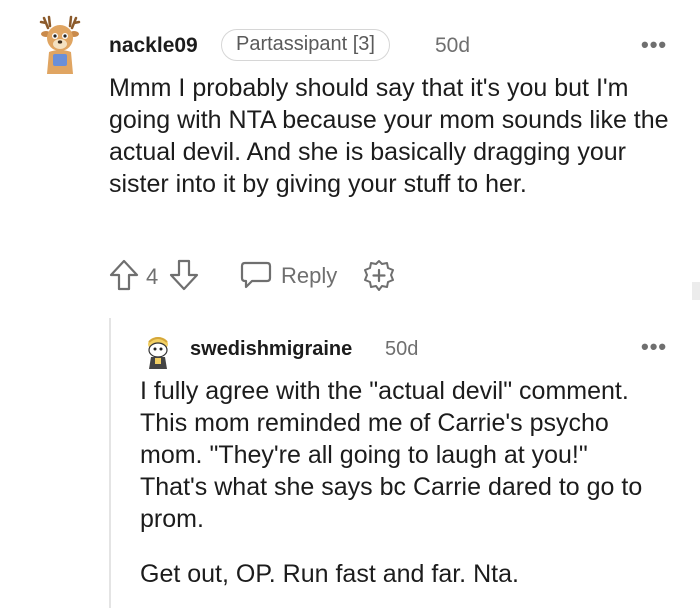 The height and width of the screenshot is (608, 700). What do you see at coordinates (696, 291) in the screenshot?
I see `scroll-indicator` at bounding box center [696, 291].